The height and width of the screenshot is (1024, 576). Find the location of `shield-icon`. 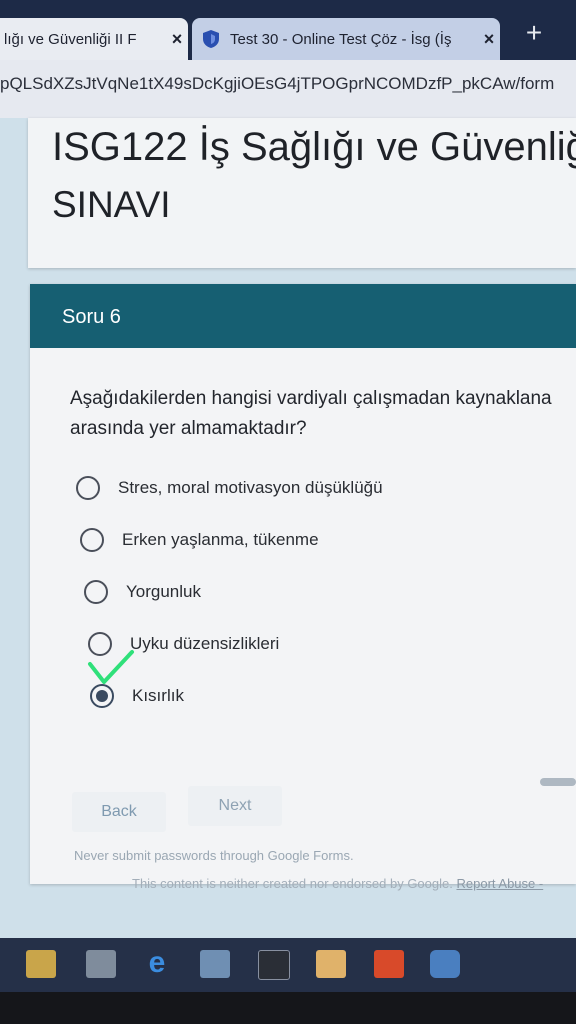

shield-icon is located at coordinates (211, 39).